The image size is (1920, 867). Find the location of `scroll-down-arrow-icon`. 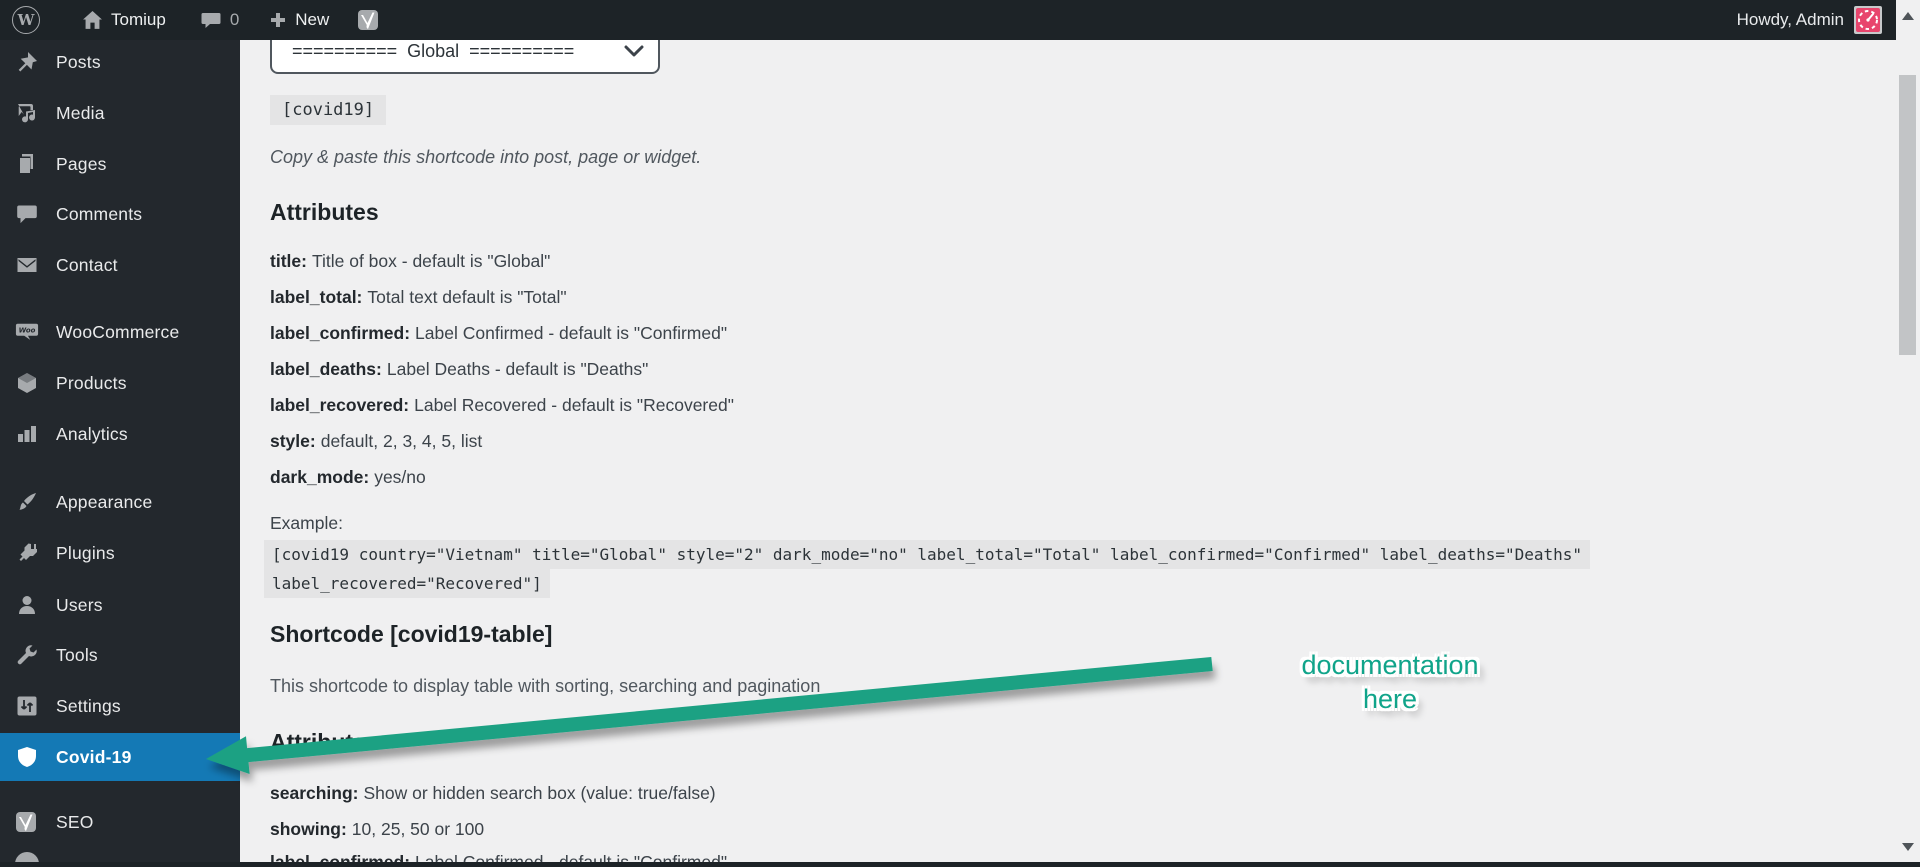

scroll-down-arrow-icon is located at coordinates (1908, 847).